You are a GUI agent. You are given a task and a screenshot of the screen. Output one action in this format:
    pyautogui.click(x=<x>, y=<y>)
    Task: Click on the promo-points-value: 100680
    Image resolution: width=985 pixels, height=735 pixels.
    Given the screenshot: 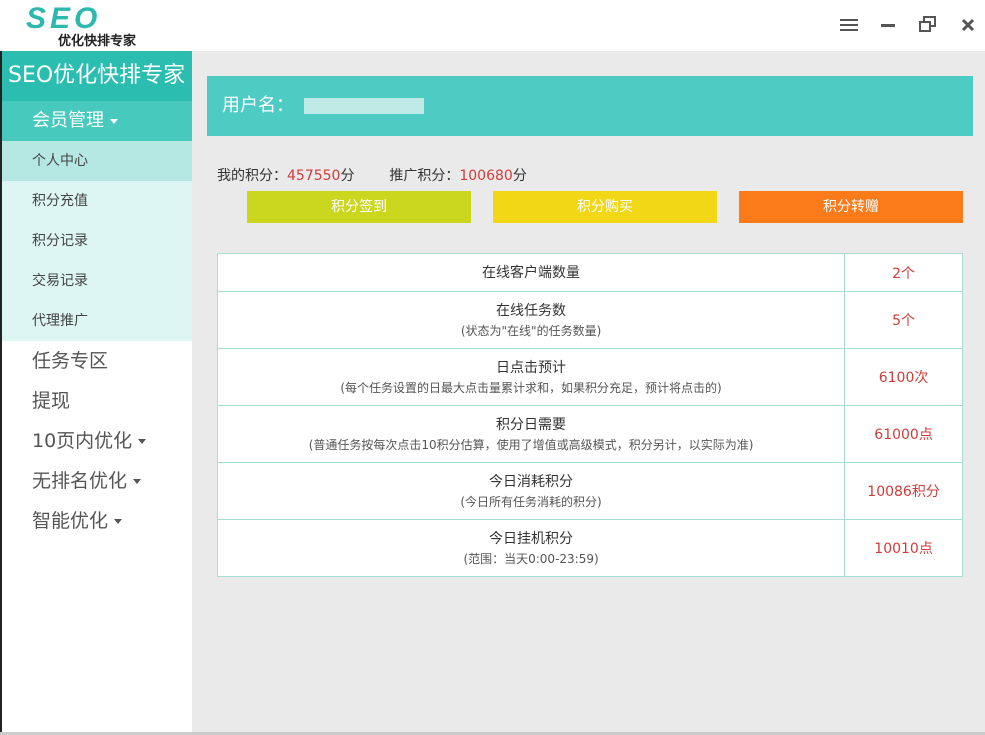 What is the action you would take?
    pyautogui.click(x=486, y=176)
    